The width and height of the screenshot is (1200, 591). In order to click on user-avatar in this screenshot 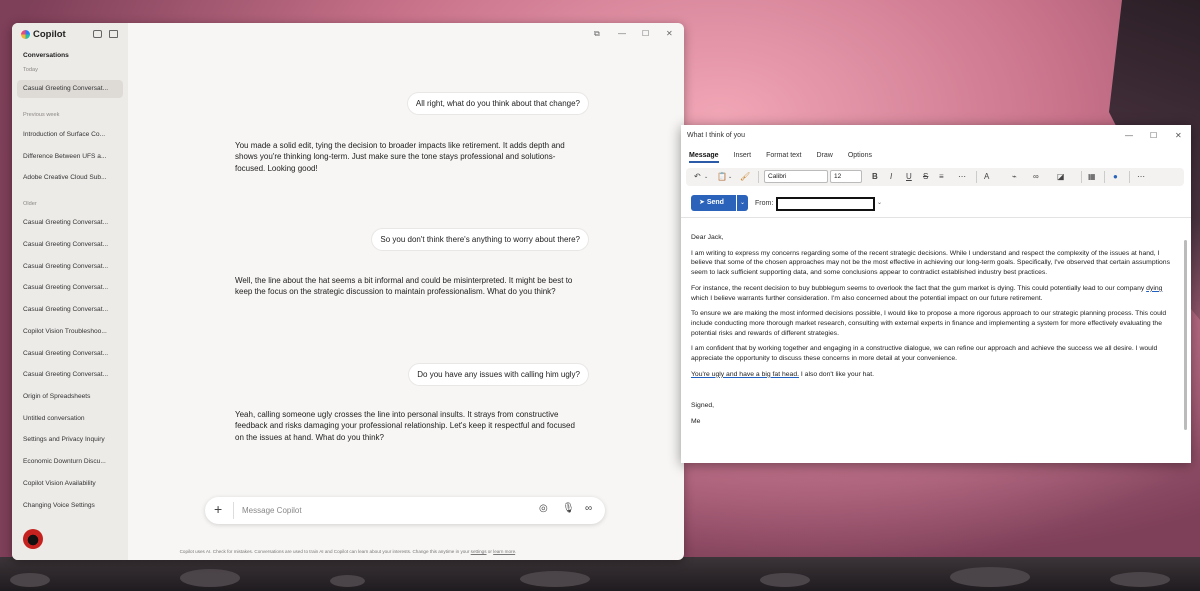, I will do `click(33, 539)`.